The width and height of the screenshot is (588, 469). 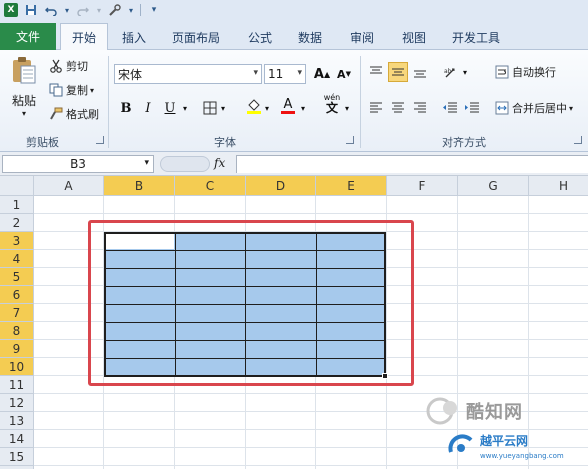 I want to click on name-box-value: B3, so click(x=78, y=164).